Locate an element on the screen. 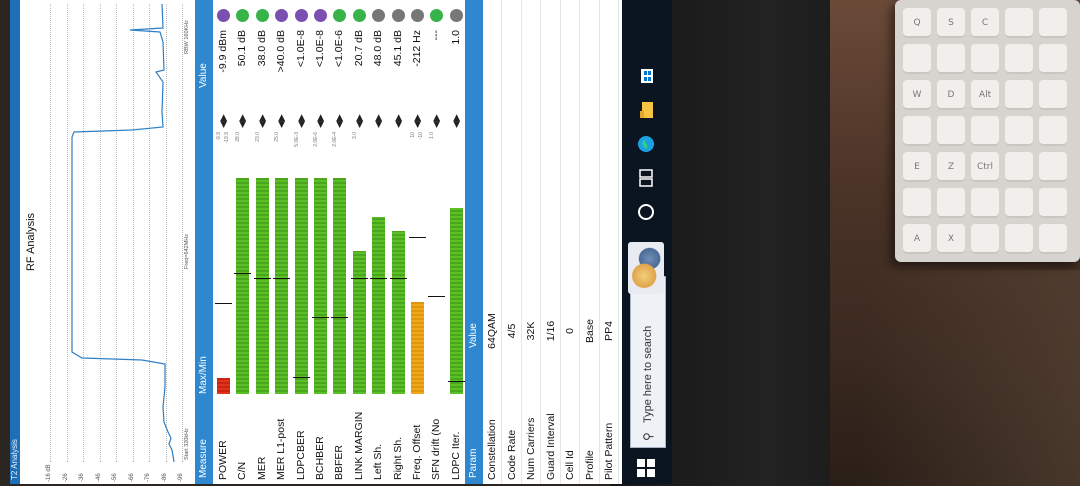  measure-label: Right Sh. is located at coordinates (397, 458).